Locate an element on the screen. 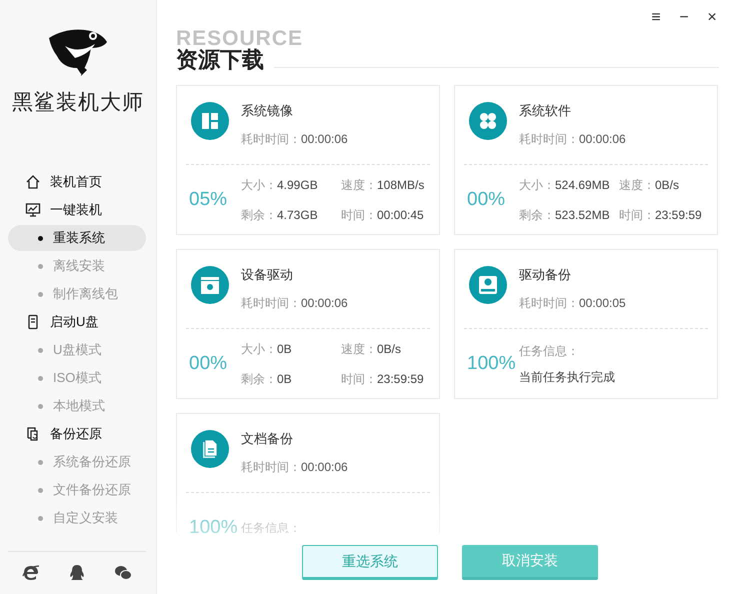  stat-text: 大小：524.69MB is located at coordinates (565, 185).